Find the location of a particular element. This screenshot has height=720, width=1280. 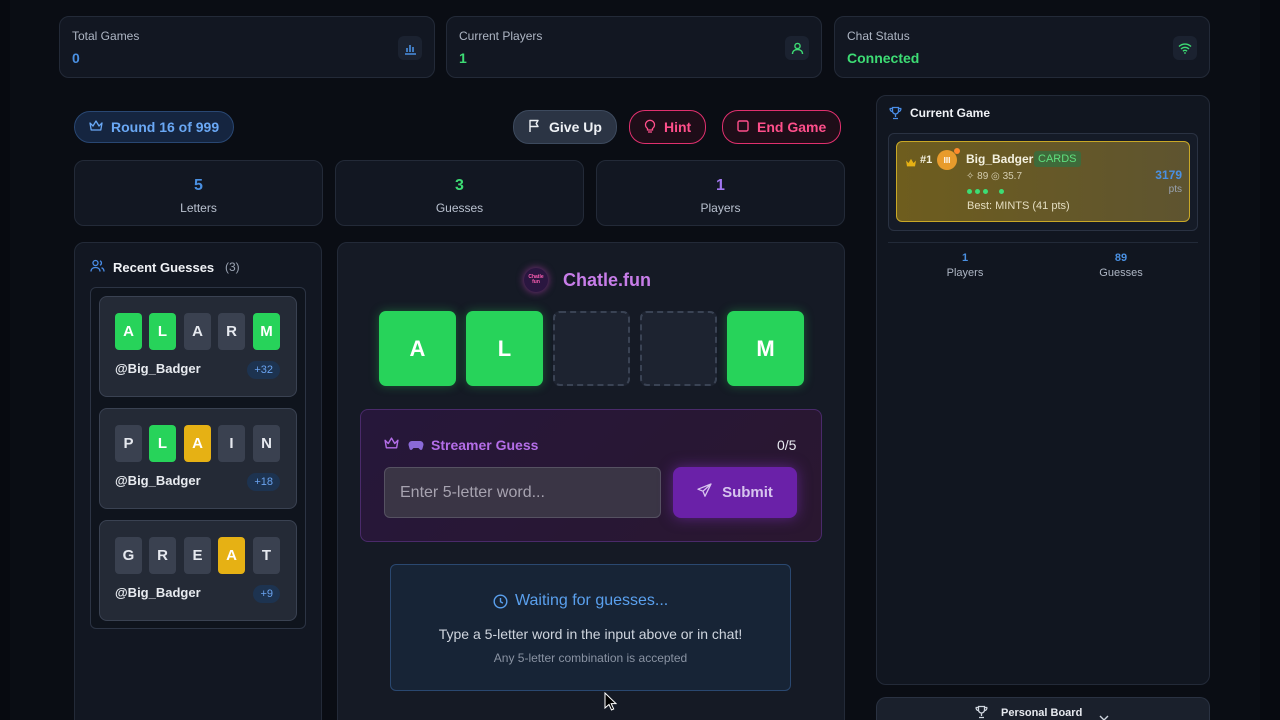

submit-label: Submit is located at coordinates (747, 492).